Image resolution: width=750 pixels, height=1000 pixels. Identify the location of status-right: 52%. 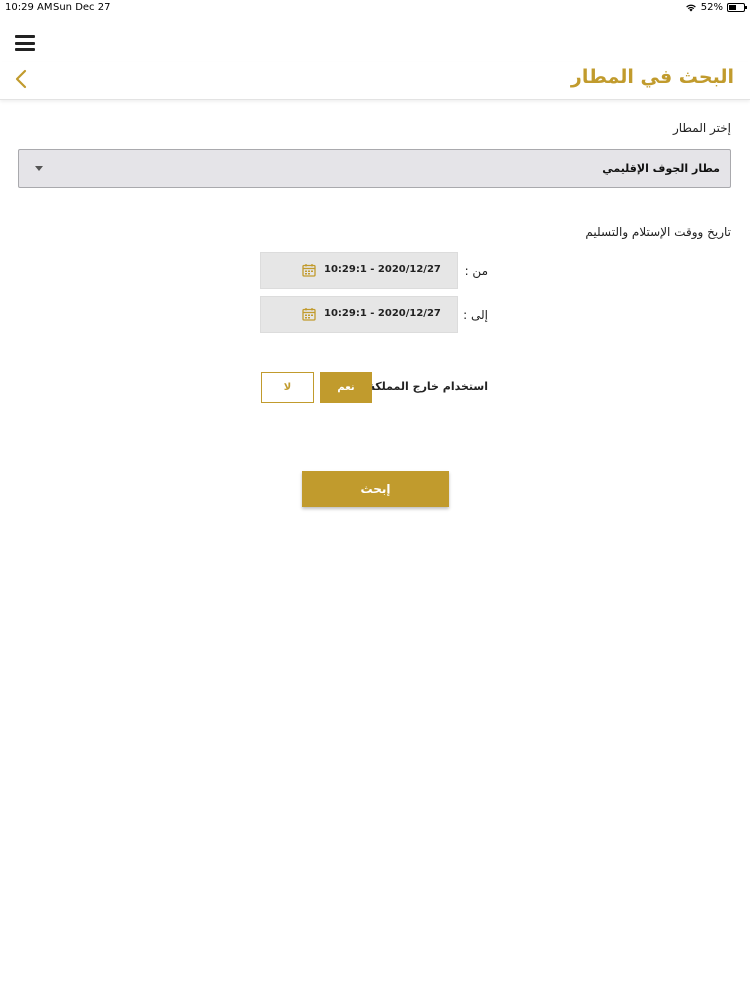
(716, 7).